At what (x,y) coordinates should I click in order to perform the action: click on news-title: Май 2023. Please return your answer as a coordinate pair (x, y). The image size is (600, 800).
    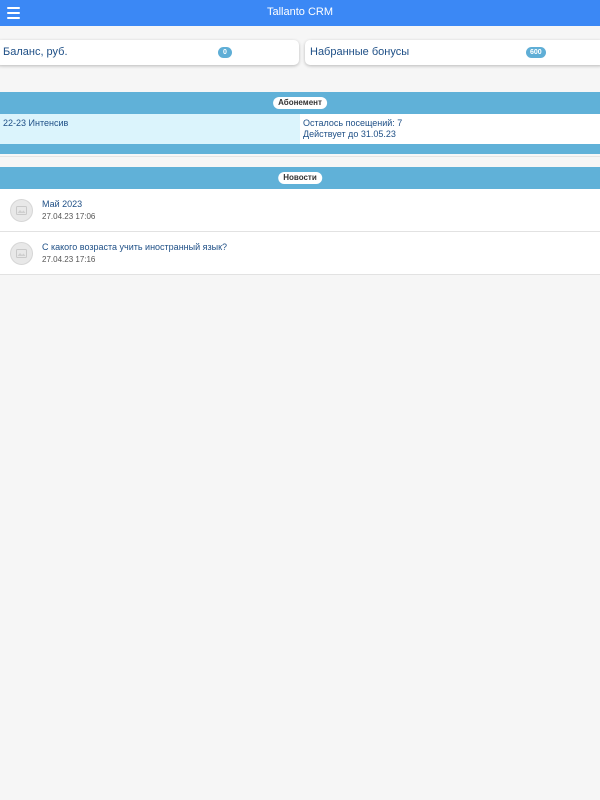
    Looking at the image, I should click on (62, 204).